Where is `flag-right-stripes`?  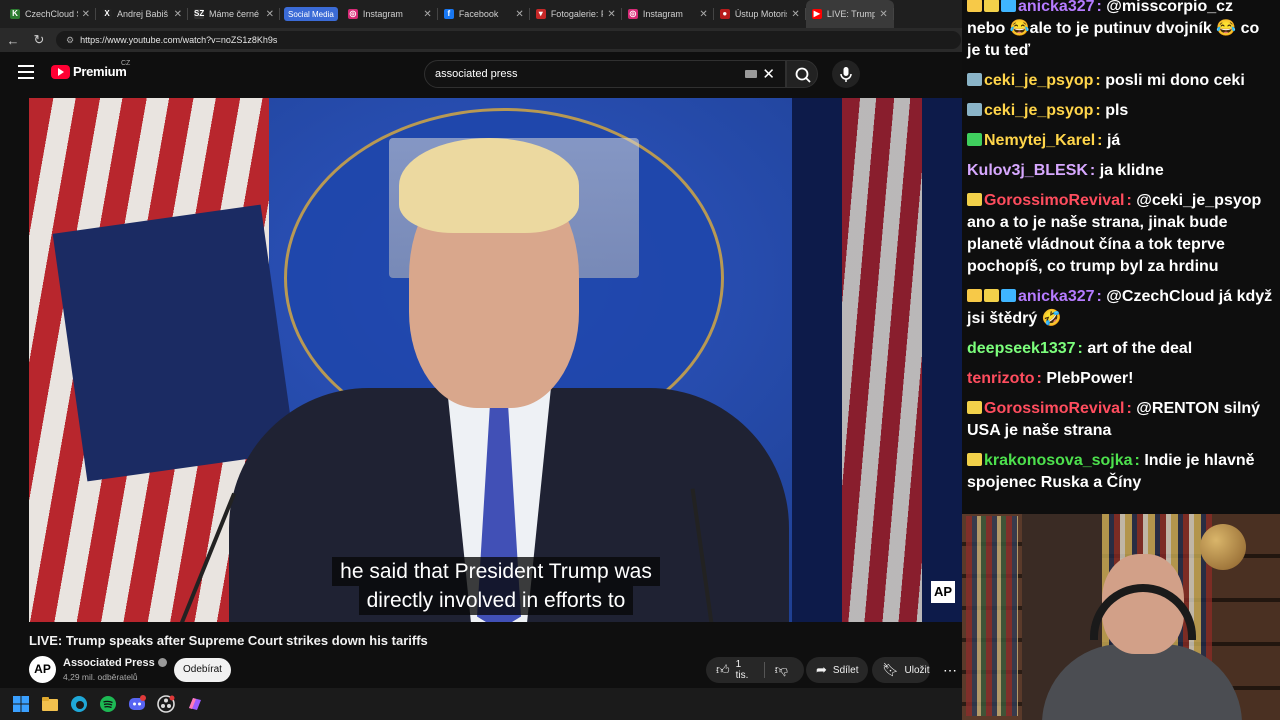
flag-right-stripes is located at coordinates (882, 360).